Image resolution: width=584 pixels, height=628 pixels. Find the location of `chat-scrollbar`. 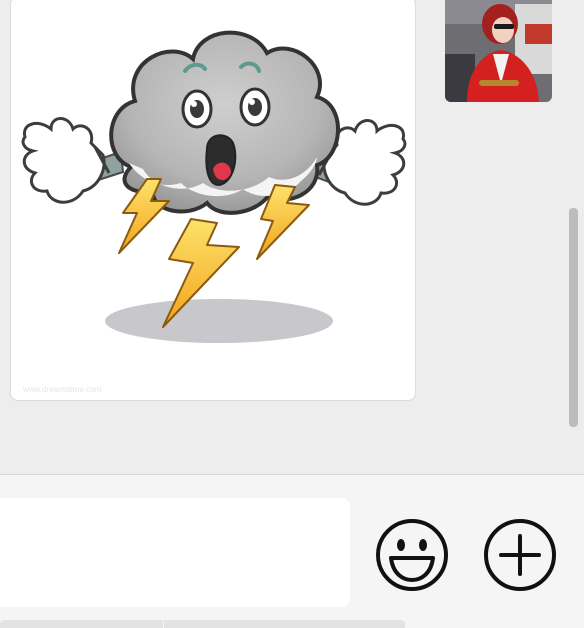

chat-scrollbar is located at coordinates (573, 317).